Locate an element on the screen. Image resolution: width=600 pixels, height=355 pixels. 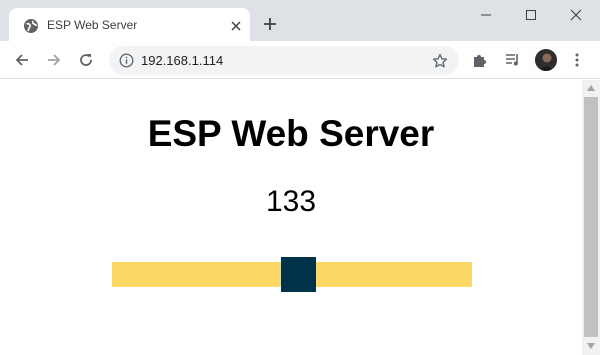
arrow-right-icon is located at coordinates (54, 60).